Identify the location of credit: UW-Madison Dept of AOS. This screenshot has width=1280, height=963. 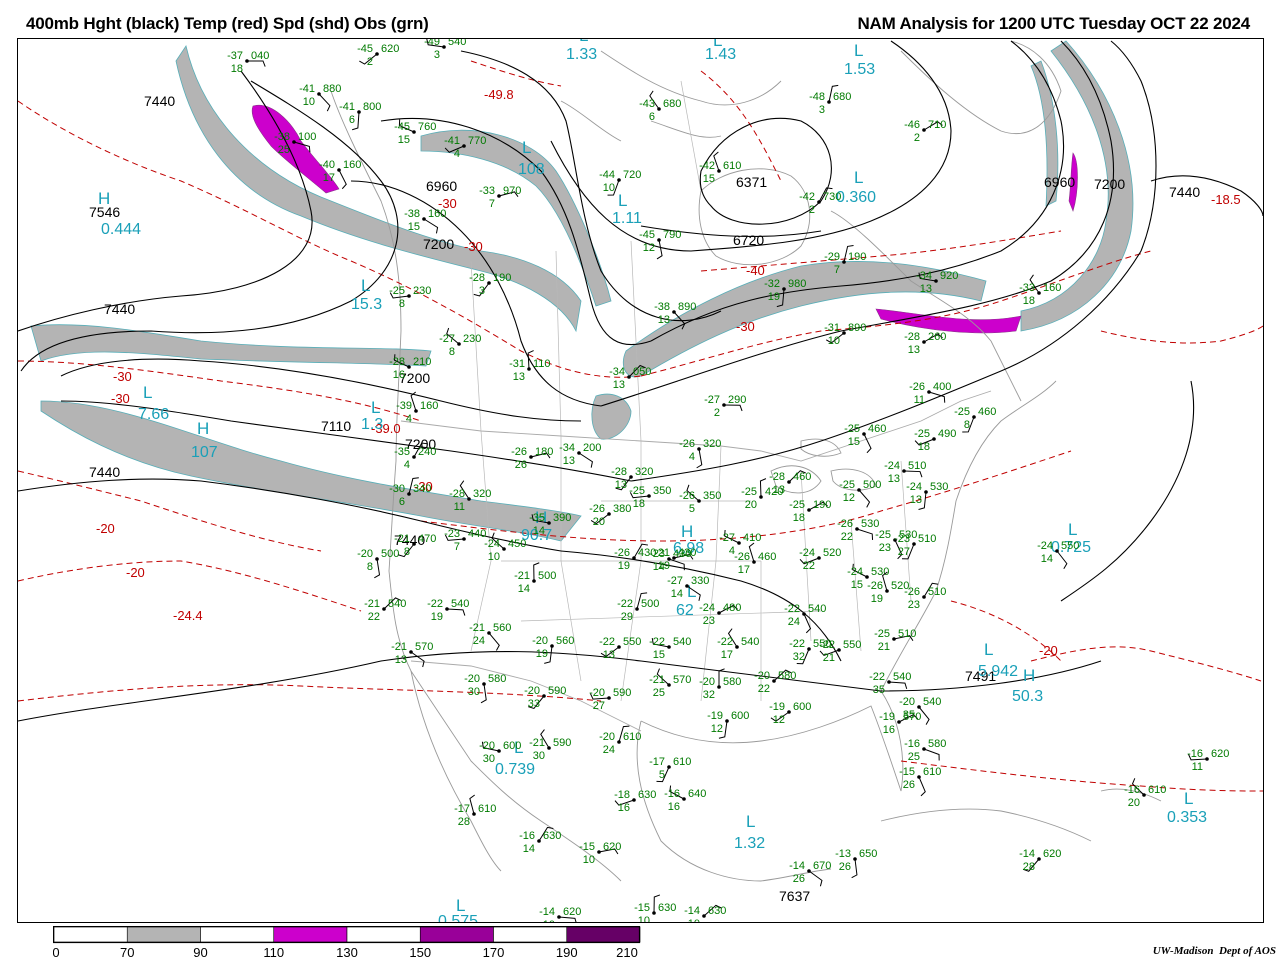
(1214, 951).